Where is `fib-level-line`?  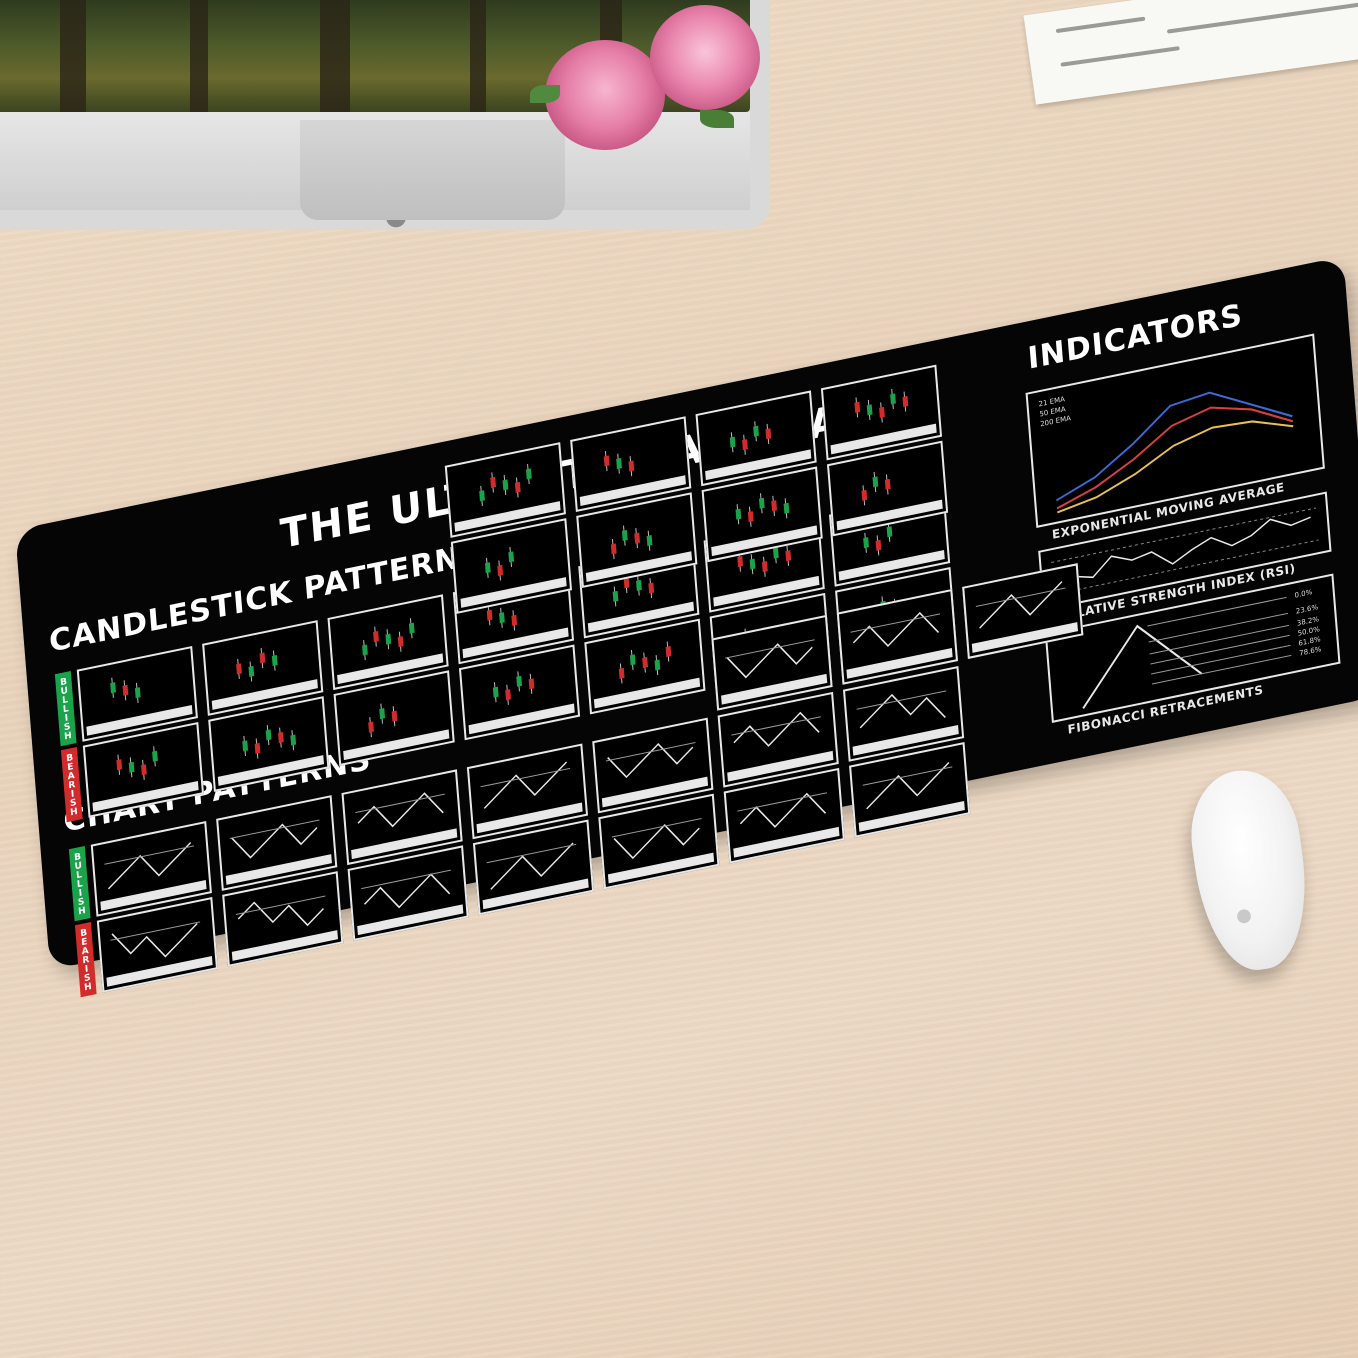
fib-level-line is located at coordinates (1217, 611).